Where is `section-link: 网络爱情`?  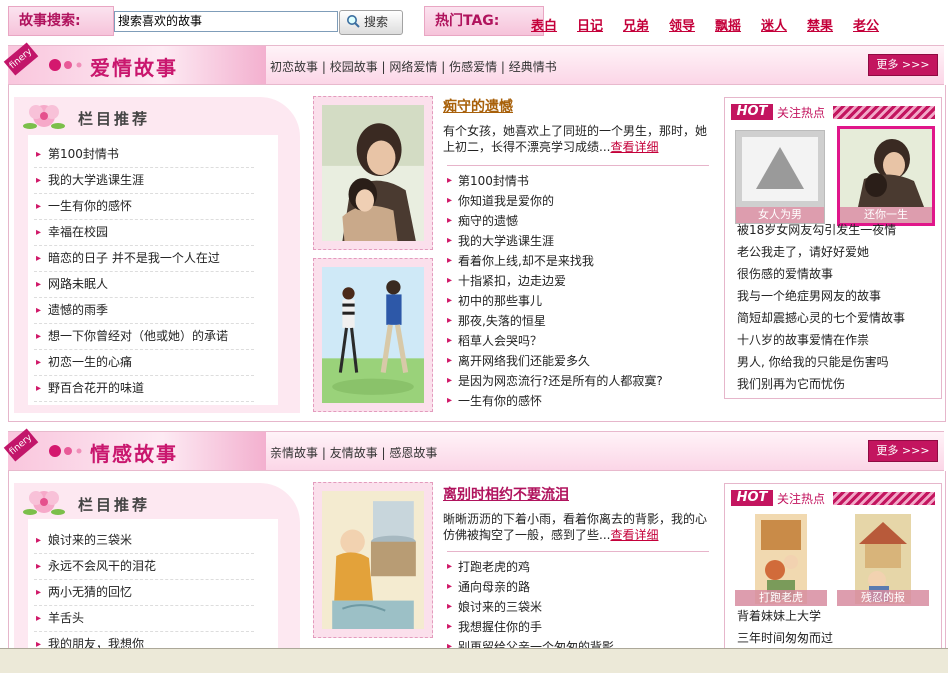 section-link: 网络爱情 is located at coordinates (413, 67).